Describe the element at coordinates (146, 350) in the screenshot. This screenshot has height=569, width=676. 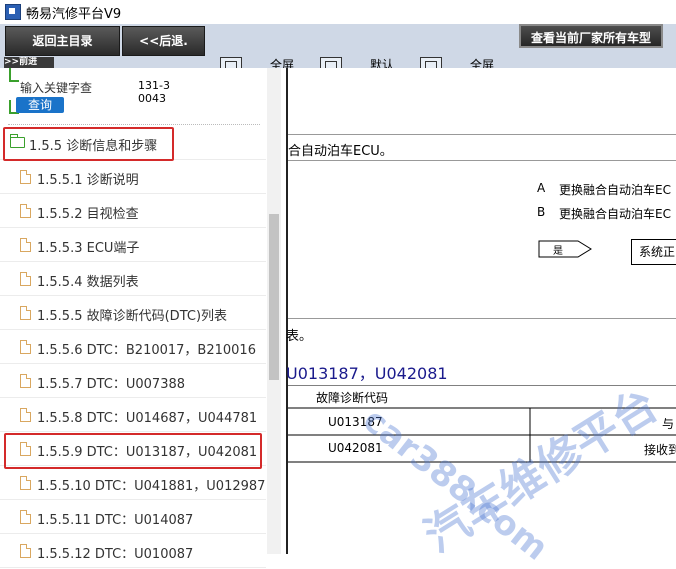
I see `tree-item-label: 1.5.5.6 DTC：B210017，B210016` at that location.